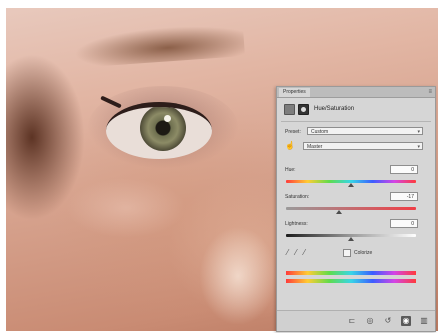  Describe the element at coordinates (293, 132) in the screenshot. I see `preset-label: Preset:` at that location.